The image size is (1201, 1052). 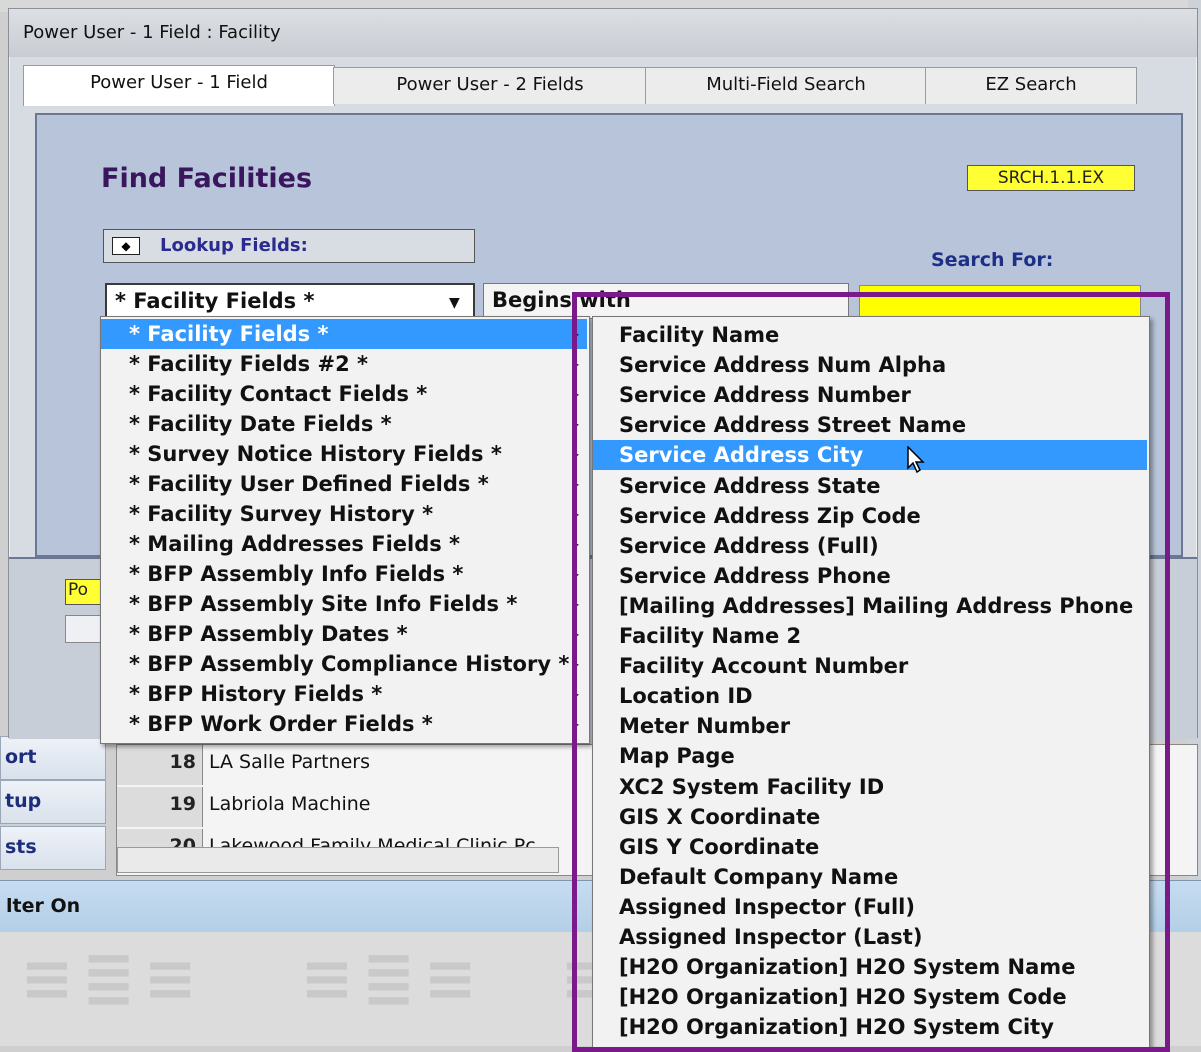 What do you see at coordinates (23, 801) in the screenshot?
I see `sidebar-item-label: tup` at bounding box center [23, 801].